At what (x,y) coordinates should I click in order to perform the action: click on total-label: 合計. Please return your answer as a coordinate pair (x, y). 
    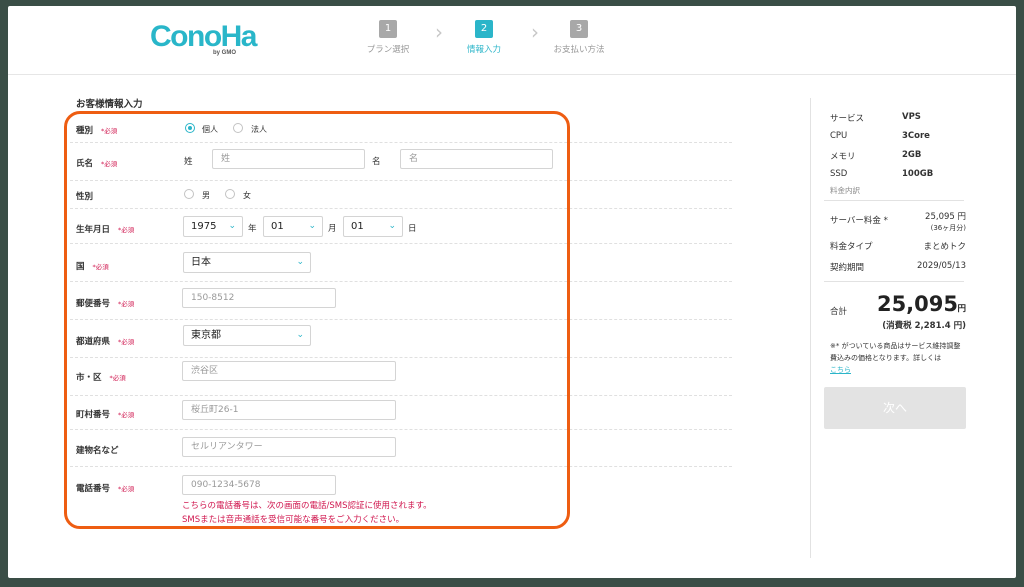
    Looking at the image, I should click on (839, 312).